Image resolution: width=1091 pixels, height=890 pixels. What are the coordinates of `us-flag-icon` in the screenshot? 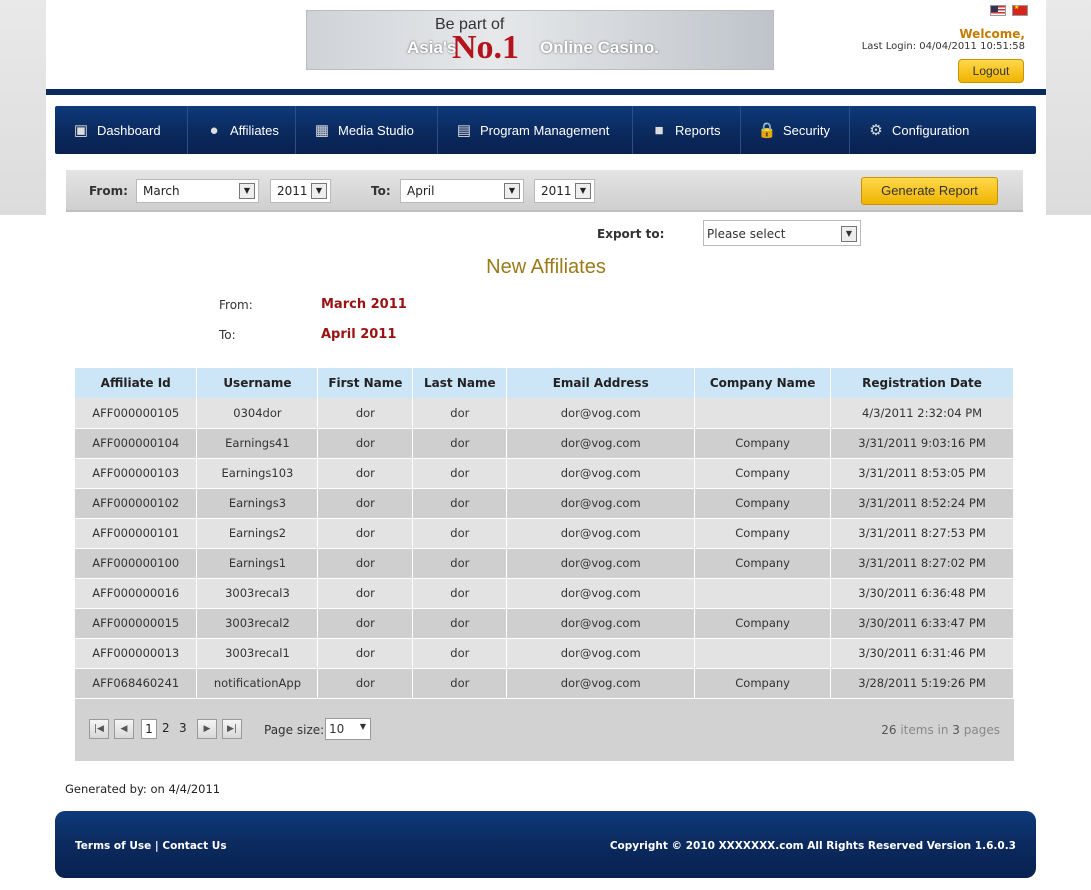 It's located at (998, 10).